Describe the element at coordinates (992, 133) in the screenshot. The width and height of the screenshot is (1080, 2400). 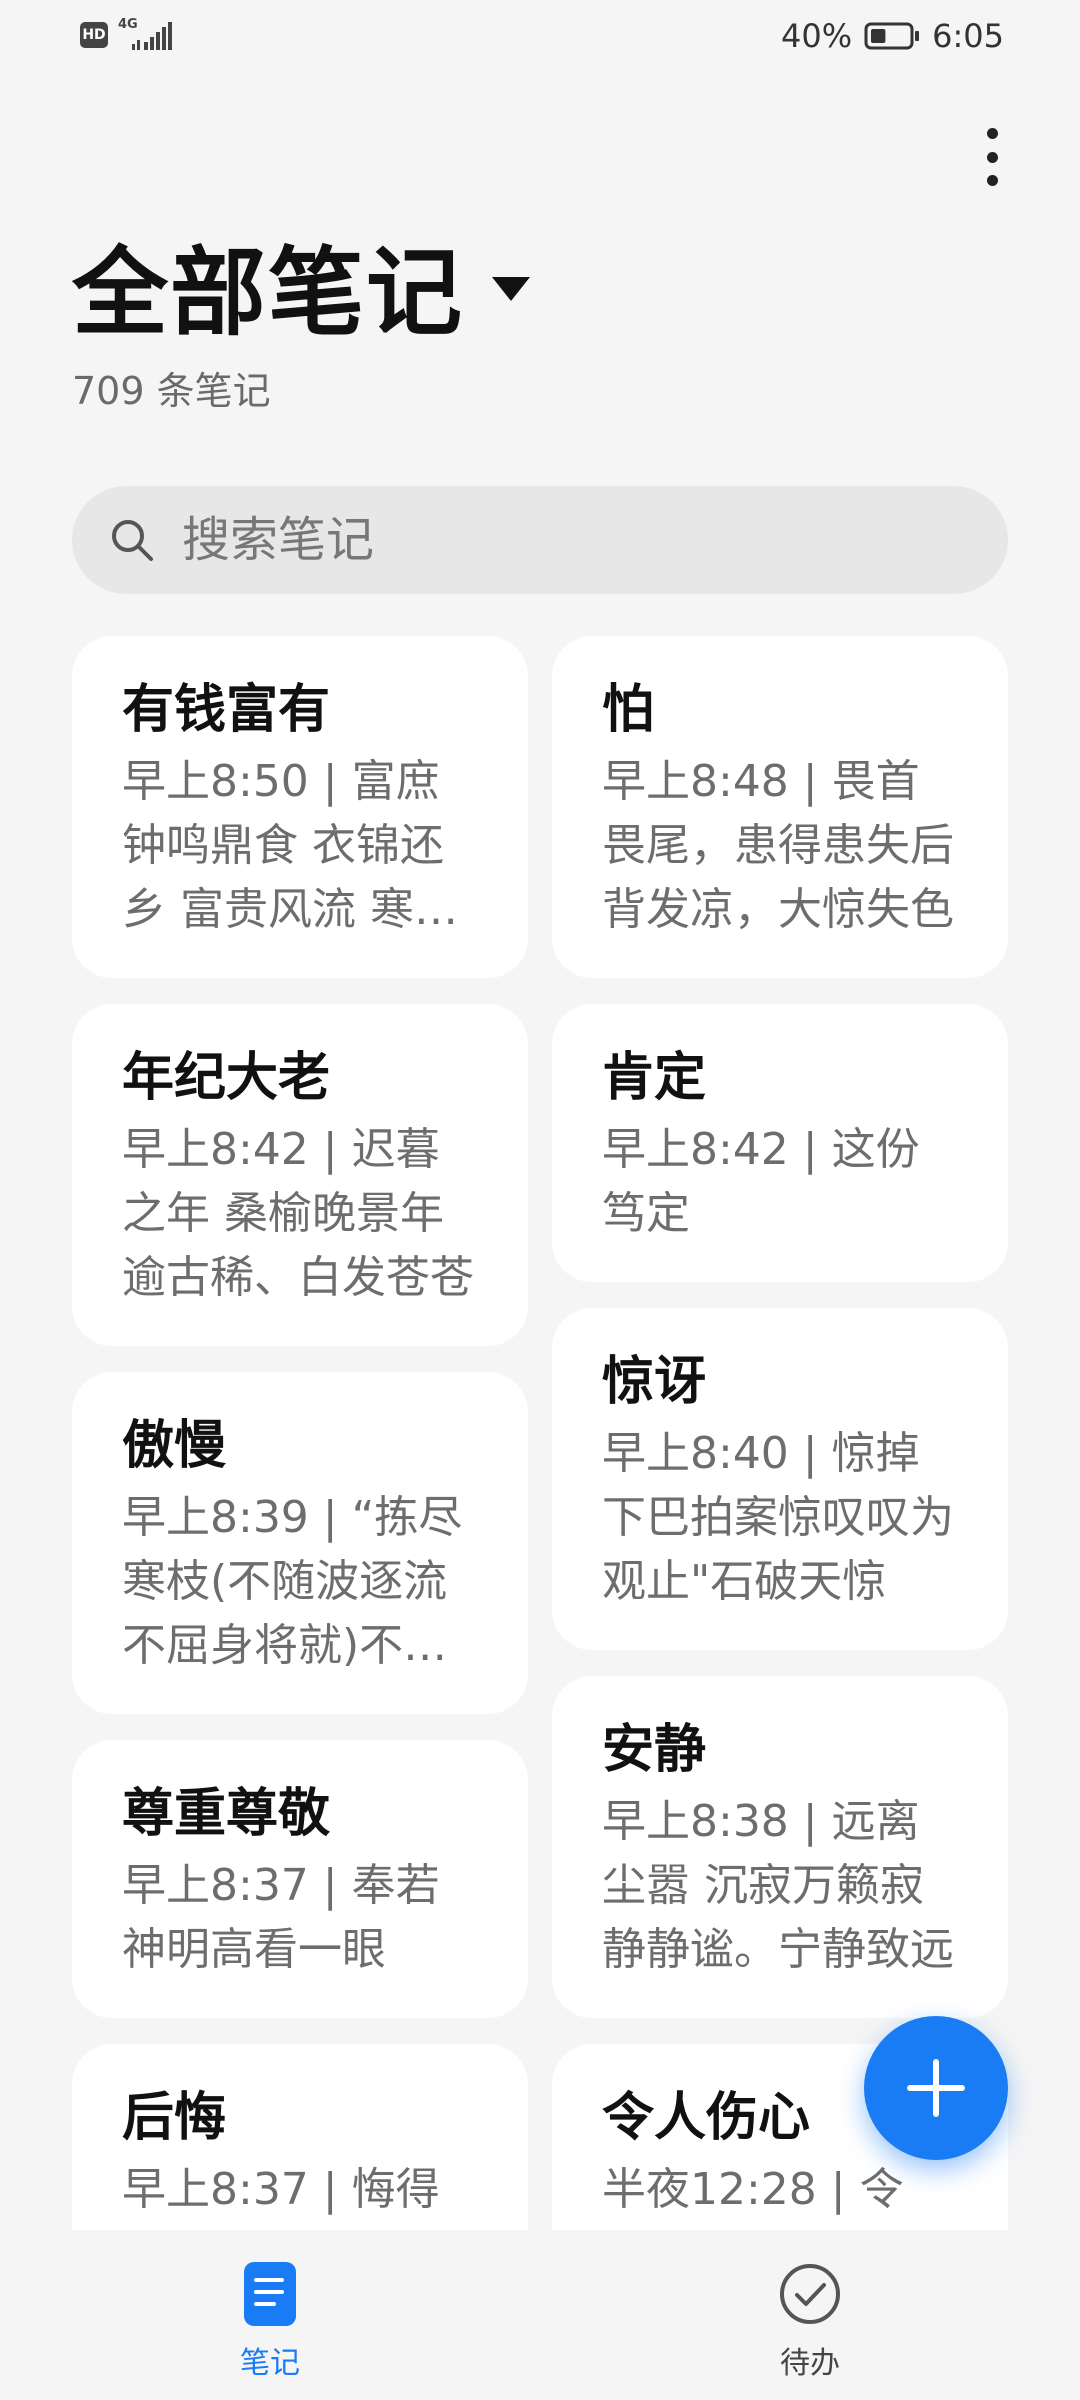
I see `more-vertical-icon` at that location.